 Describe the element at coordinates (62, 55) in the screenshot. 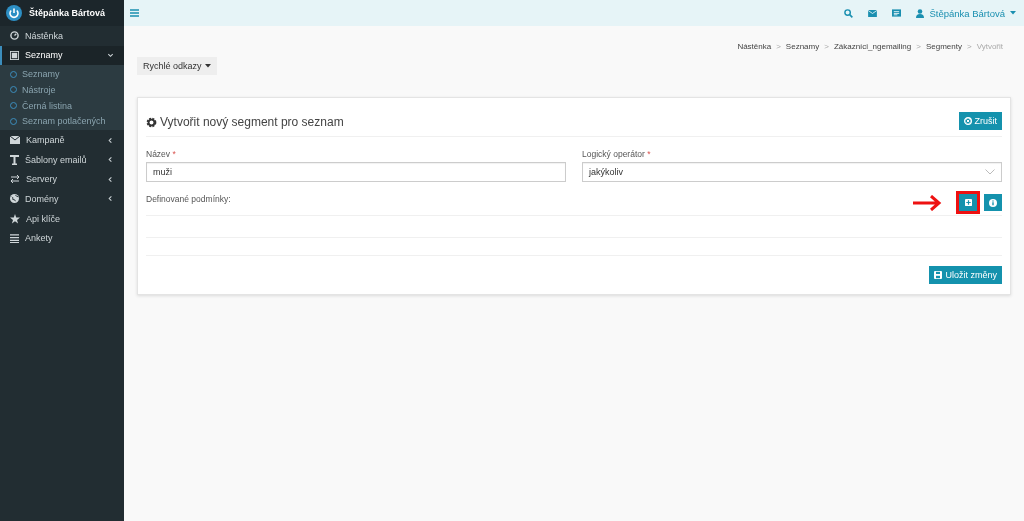

I see `sidebar-item: Seznamy` at that location.